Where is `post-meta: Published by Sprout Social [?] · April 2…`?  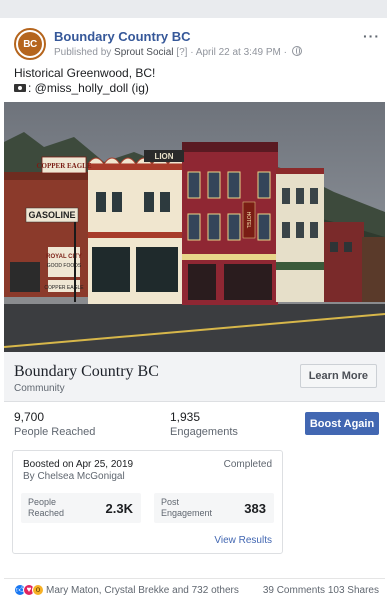
post-meta: Published by Sprout Social [?] · April 2… is located at coordinates (178, 52).